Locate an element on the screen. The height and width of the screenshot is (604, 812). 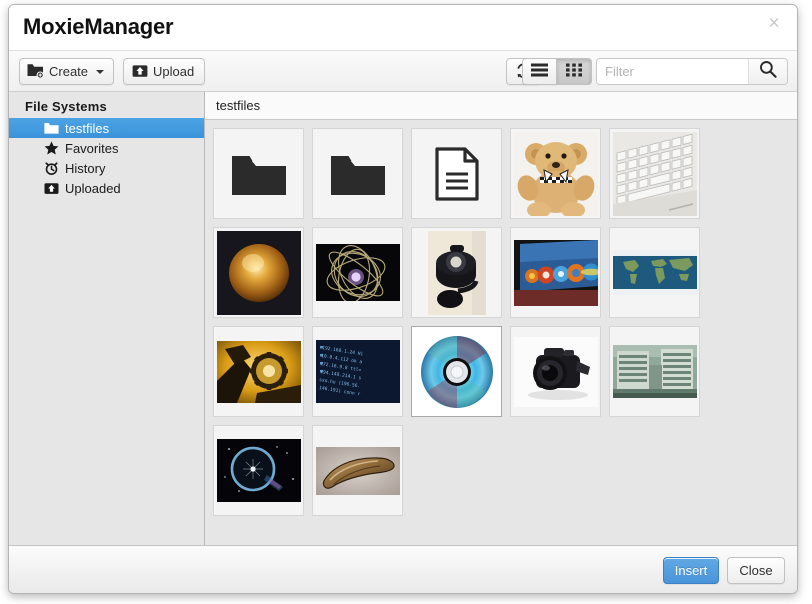
create-button-label: Create is located at coordinates (69, 71).